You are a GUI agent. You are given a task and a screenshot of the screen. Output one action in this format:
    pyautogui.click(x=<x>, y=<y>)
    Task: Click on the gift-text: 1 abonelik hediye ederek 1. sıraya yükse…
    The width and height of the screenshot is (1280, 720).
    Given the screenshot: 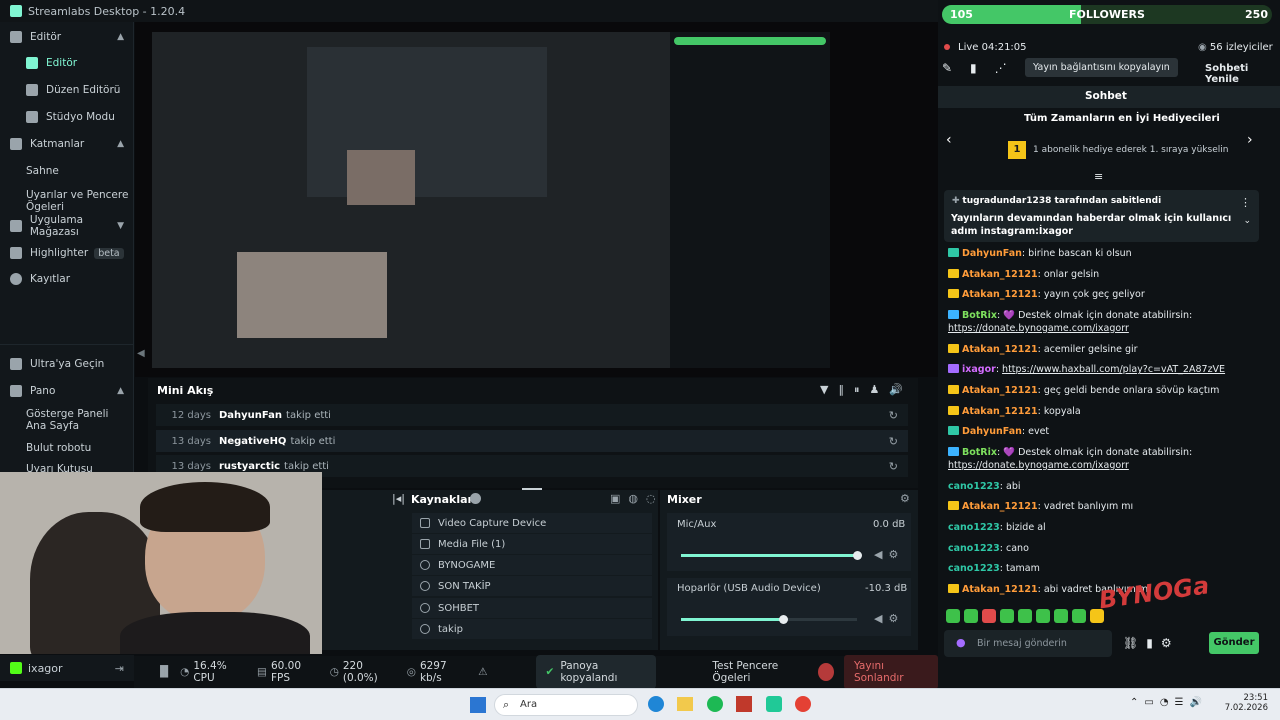 What is the action you would take?
    pyautogui.click(x=1131, y=150)
    